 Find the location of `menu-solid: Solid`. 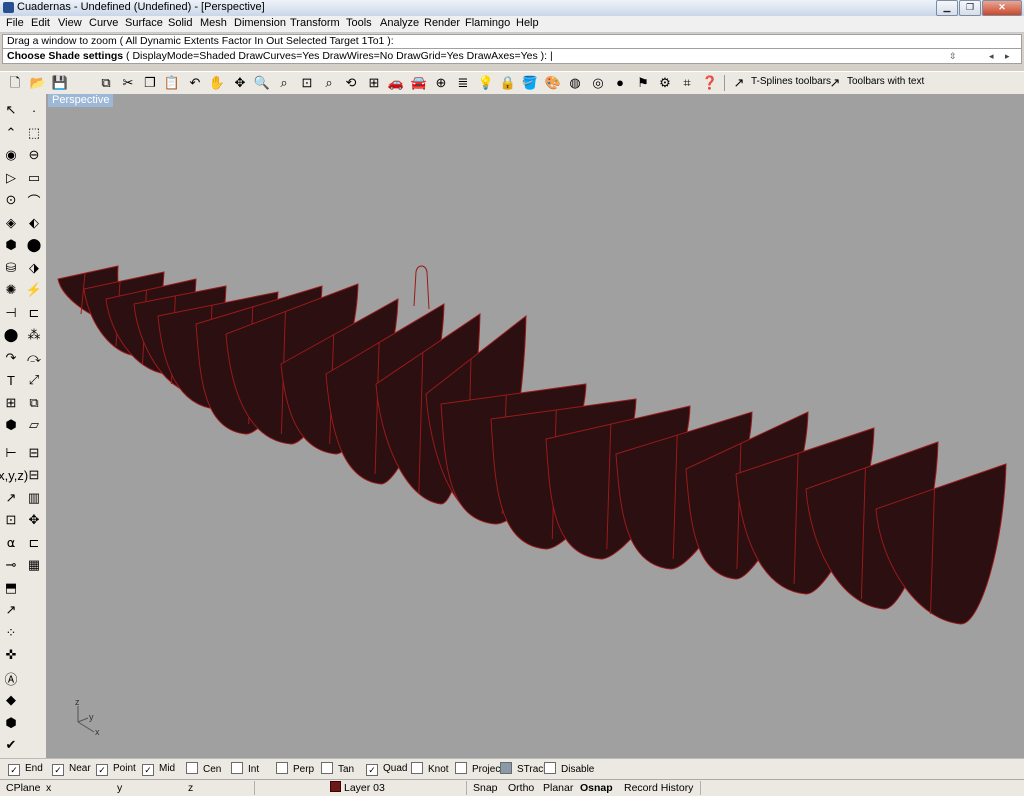

menu-solid: Solid is located at coordinates (180, 23).